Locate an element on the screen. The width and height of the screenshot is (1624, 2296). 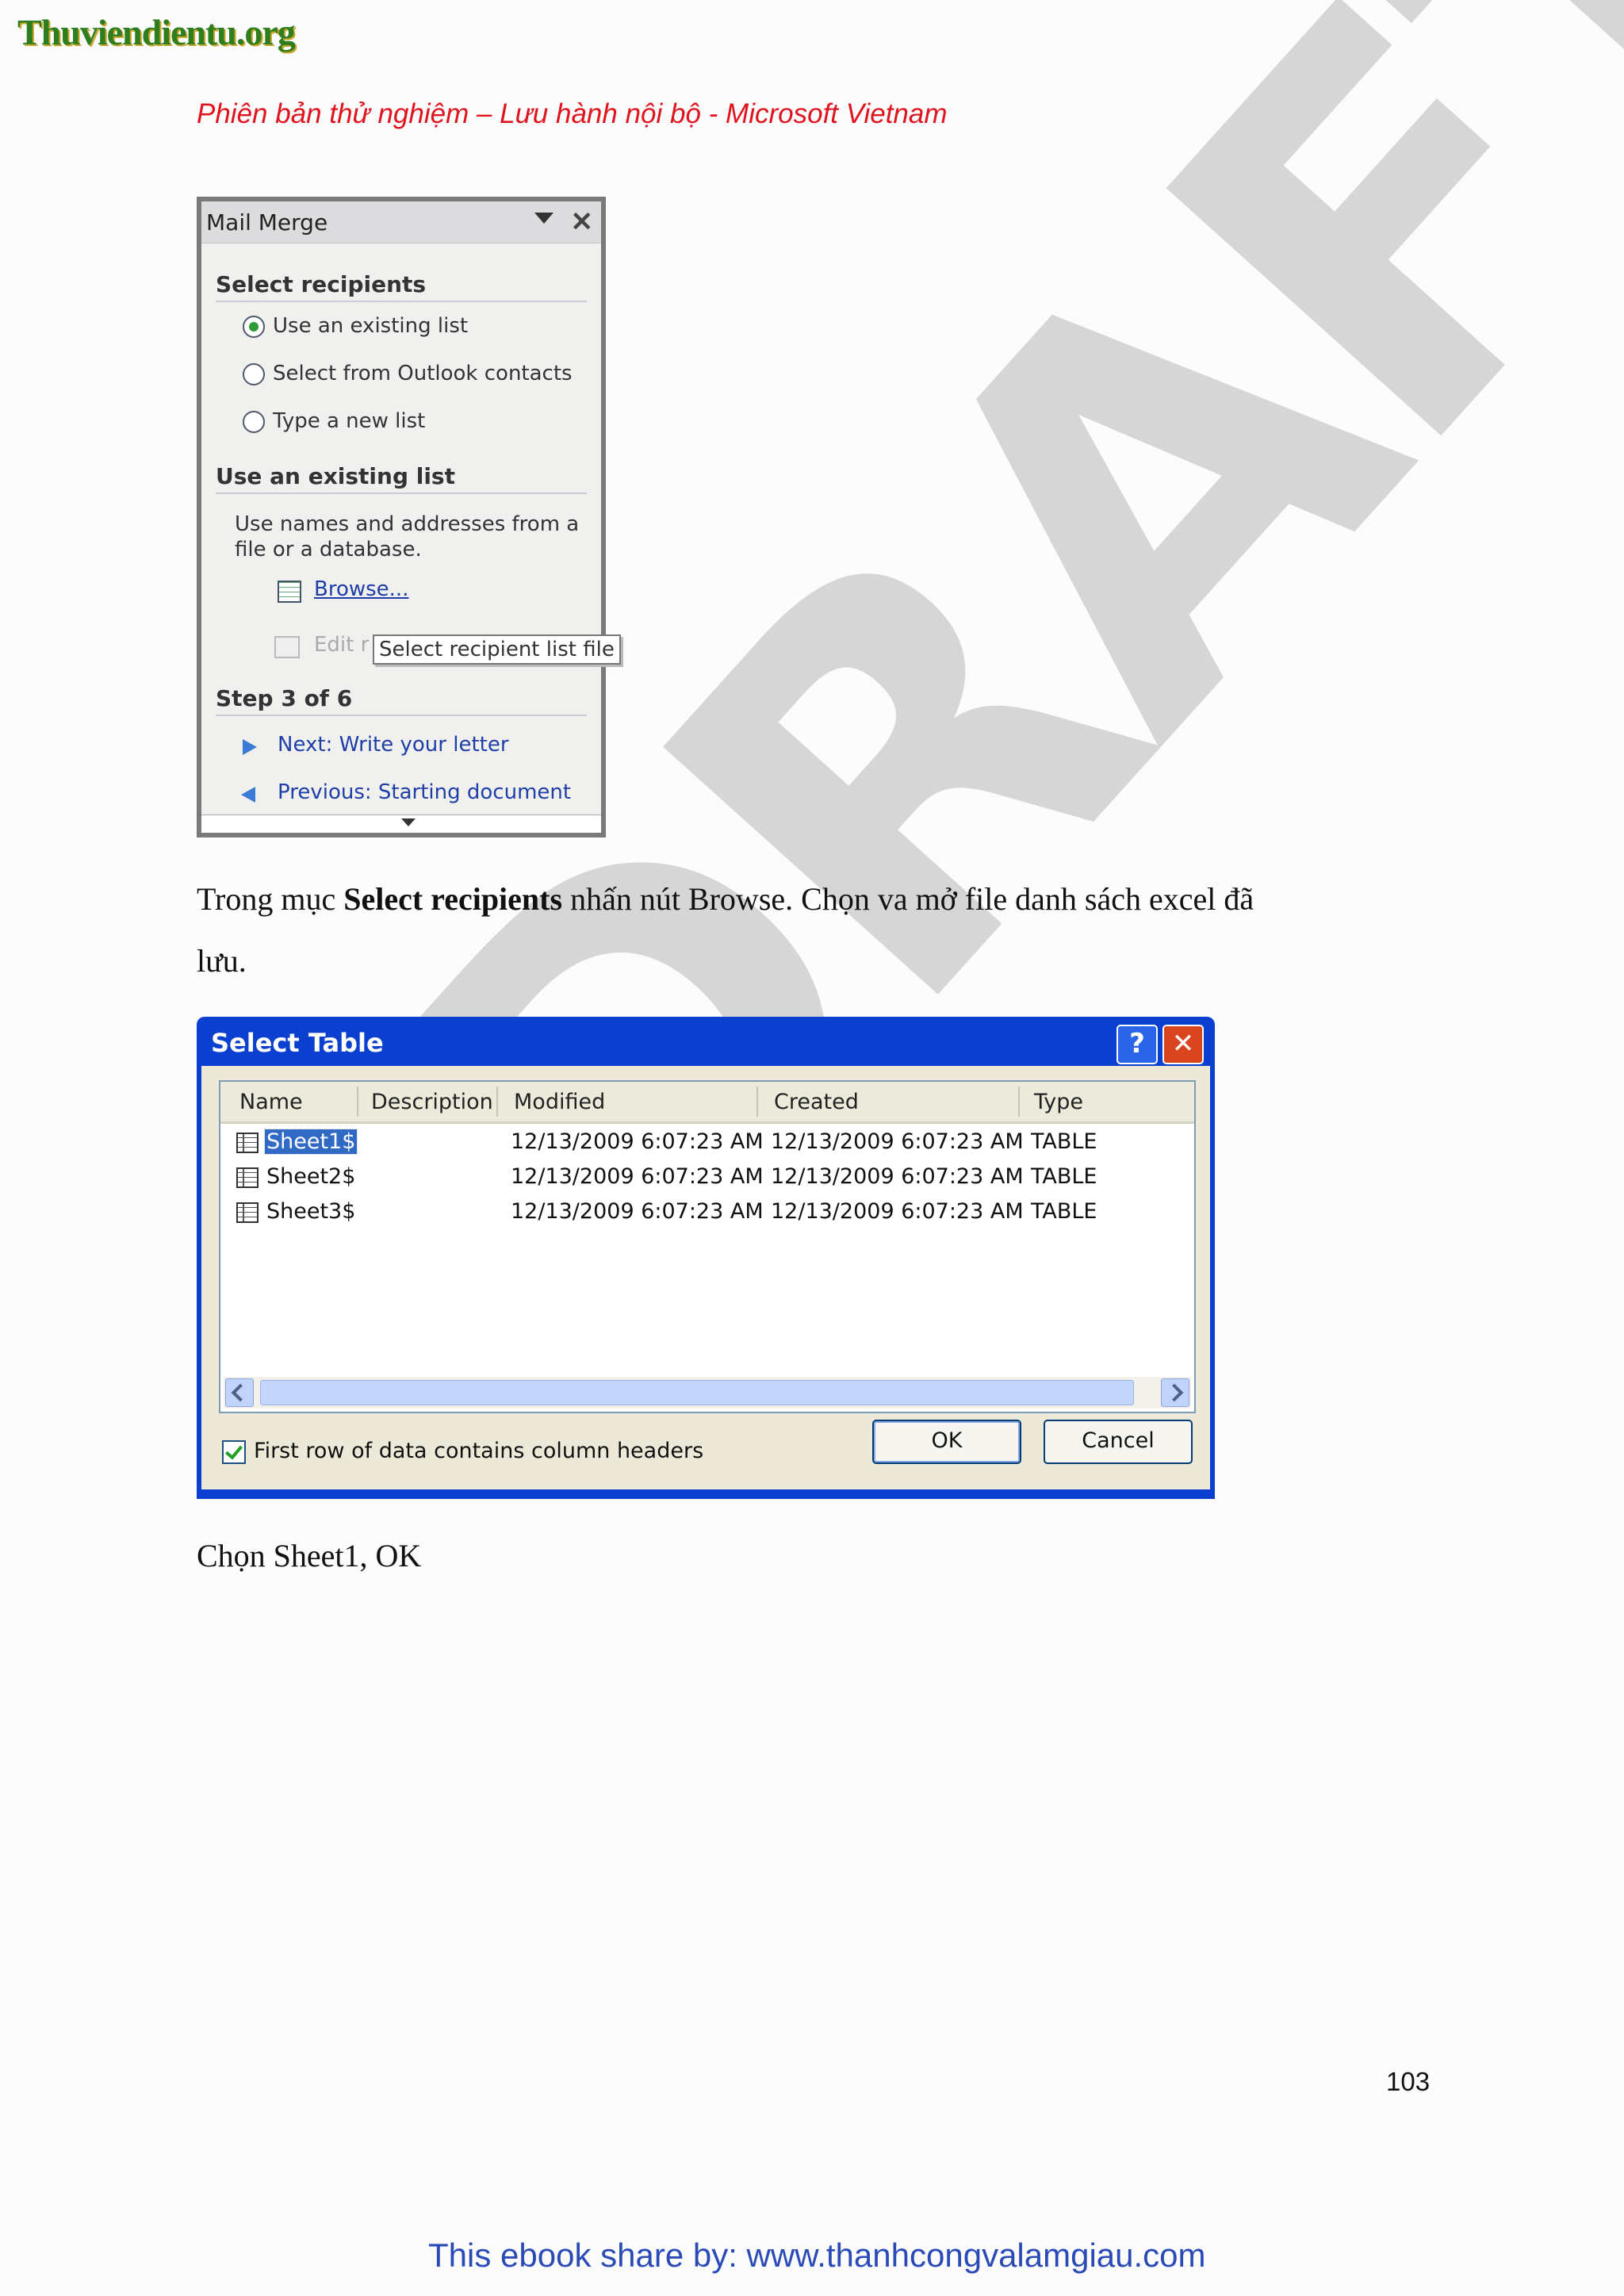
column-header-modified: Modified is located at coordinates (559, 1102).